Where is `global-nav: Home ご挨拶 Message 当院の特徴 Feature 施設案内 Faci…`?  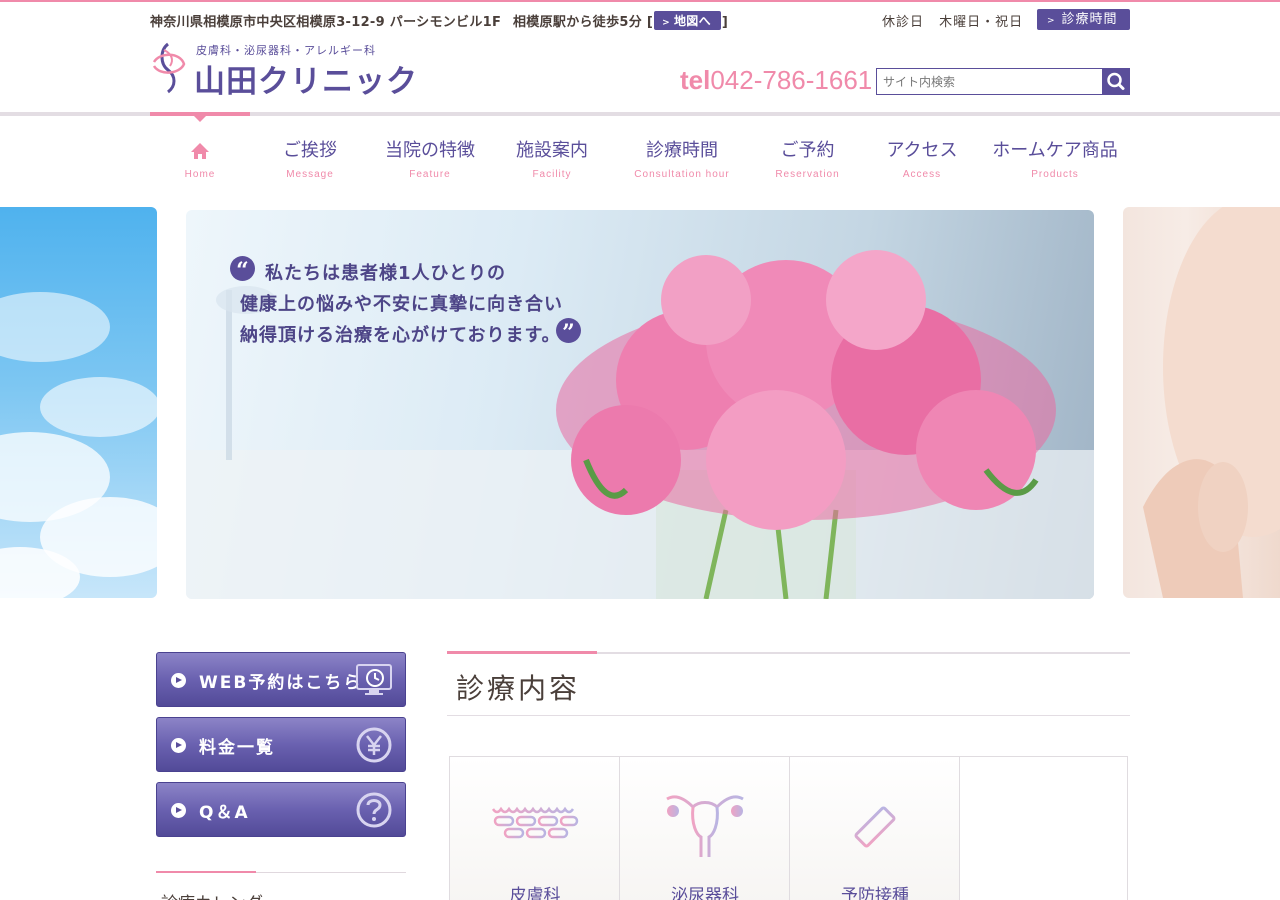 global-nav: Home ご挨拶 Message 当院の特徴 Feature 施設案内 Faci… is located at coordinates (640, 163).